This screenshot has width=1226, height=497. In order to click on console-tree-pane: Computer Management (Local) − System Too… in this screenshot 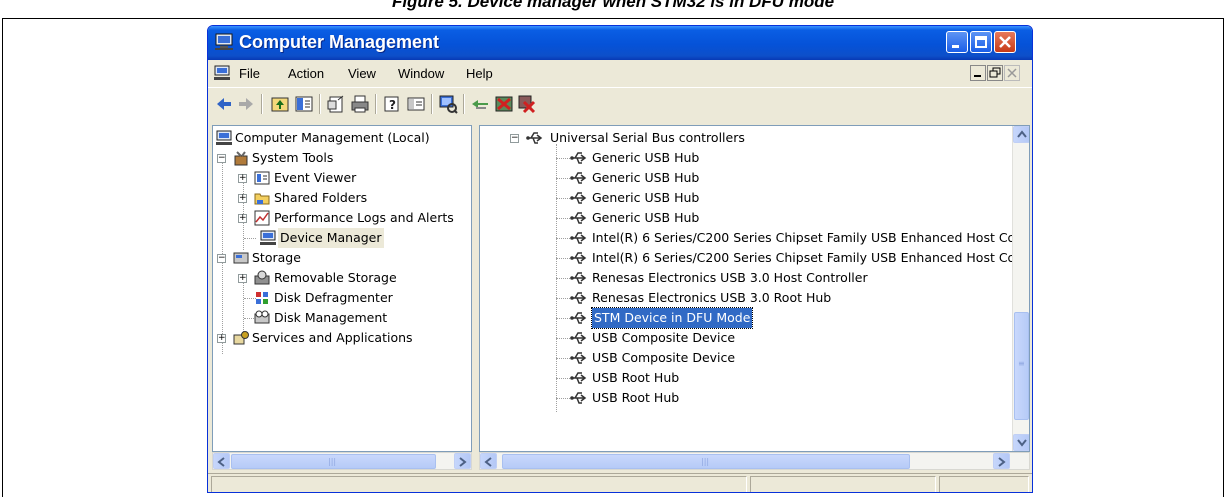, I will do `click(342, 288)`.